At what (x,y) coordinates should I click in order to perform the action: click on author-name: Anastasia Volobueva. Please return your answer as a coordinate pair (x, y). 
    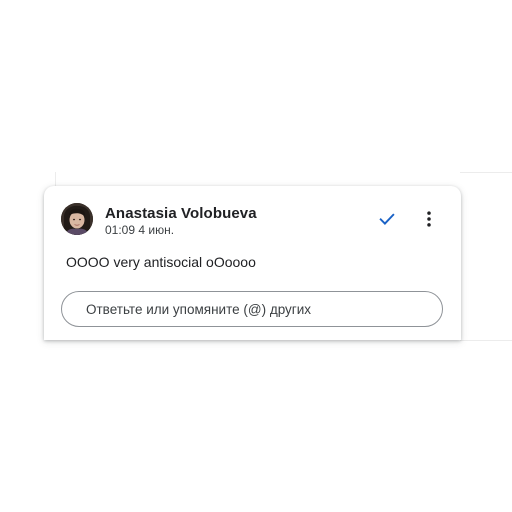
    Looking at the image, I should click on (181, 213).